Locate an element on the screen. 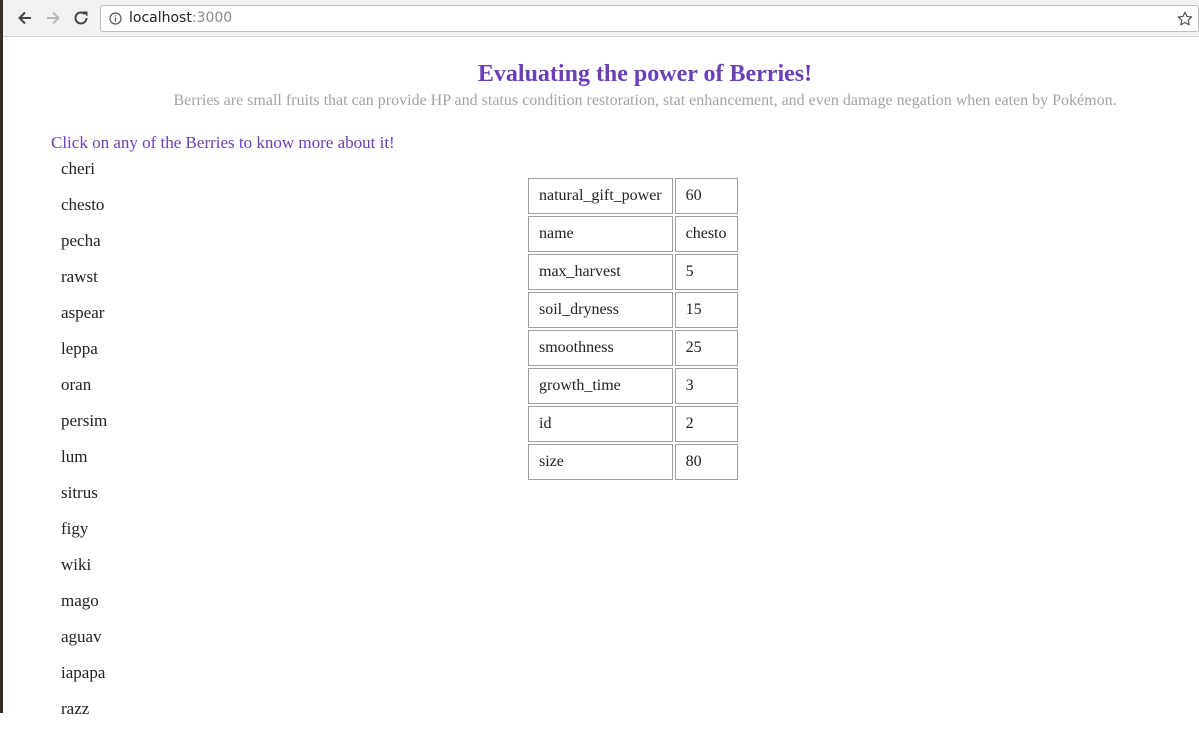 The height and width of the screenshot is (731, 1199). berry-item-mago: mago is located at coordinates (84, 605).